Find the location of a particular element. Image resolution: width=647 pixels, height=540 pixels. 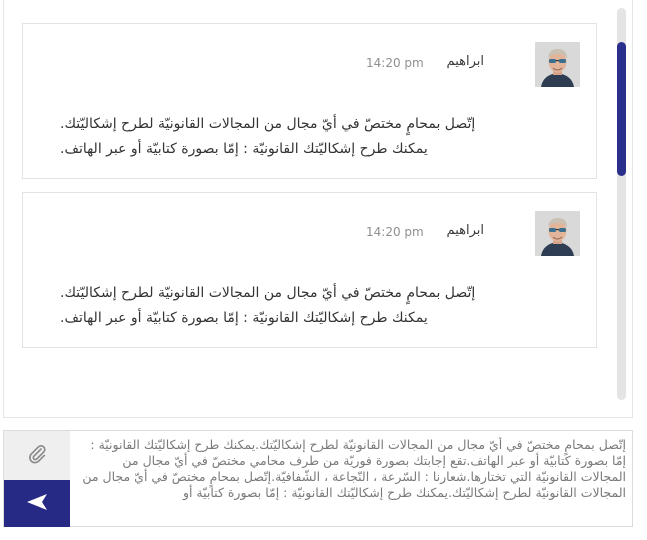

scrollbar-thumb is located at coordinates (621, 109).